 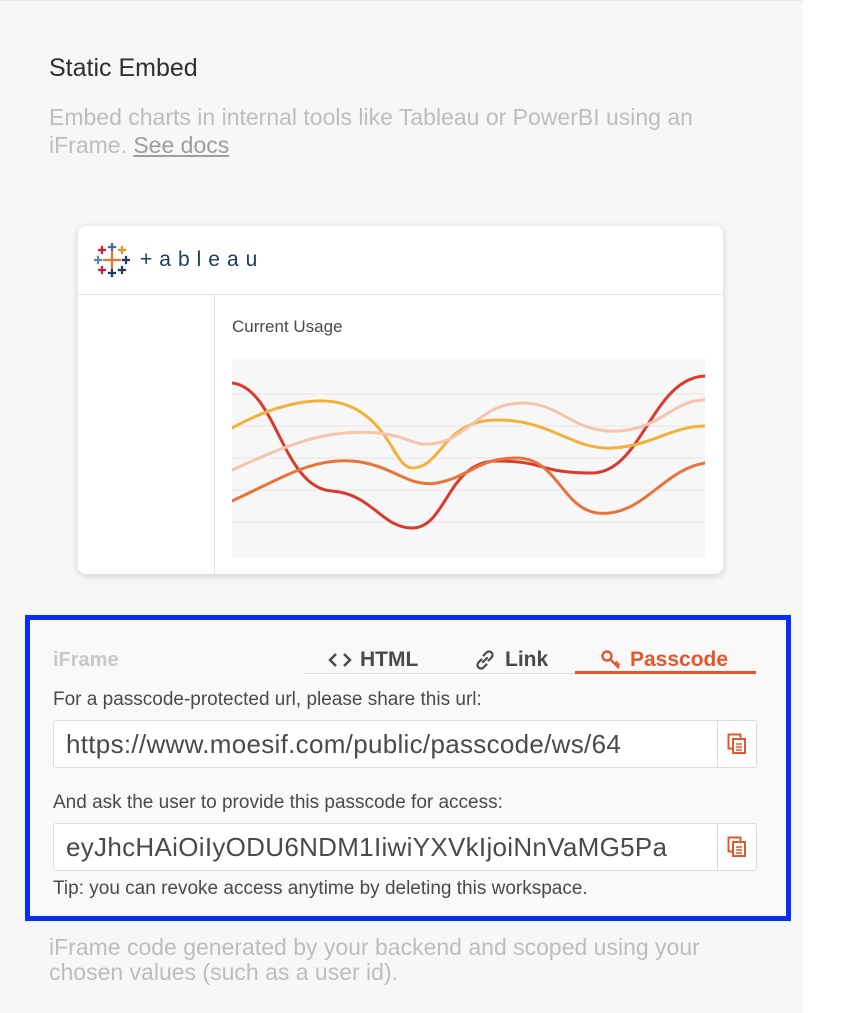 I want to click on passcode-input, so click(x=379, y=847).